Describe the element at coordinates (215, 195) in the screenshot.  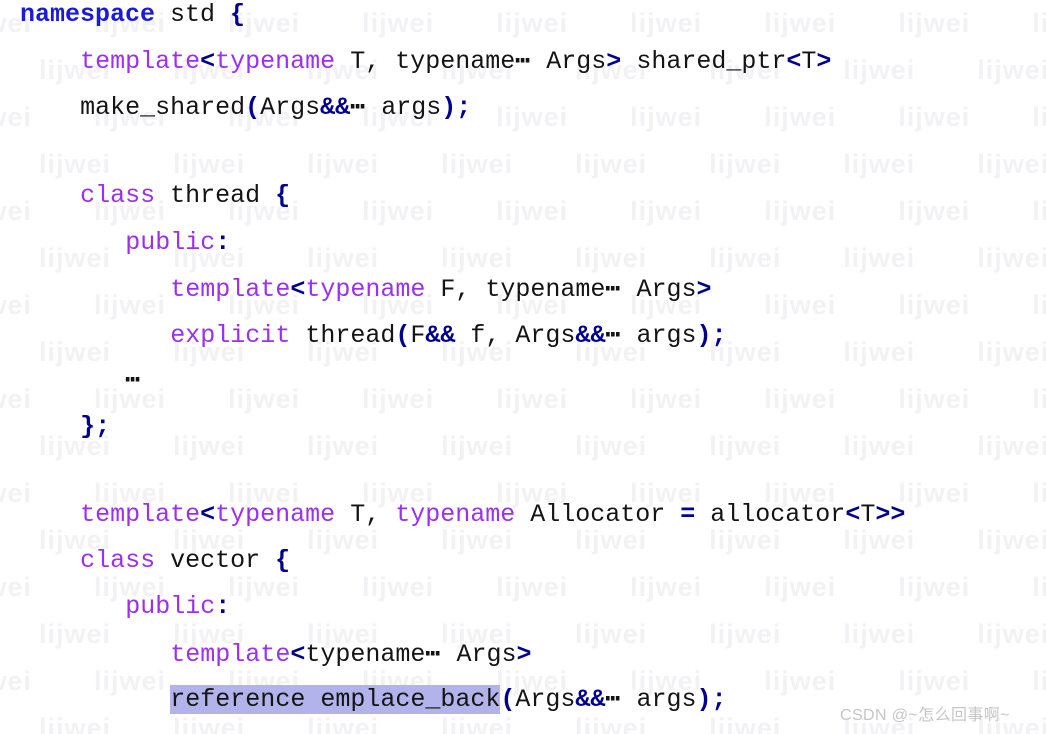
I see `code-token: thread` at that location.